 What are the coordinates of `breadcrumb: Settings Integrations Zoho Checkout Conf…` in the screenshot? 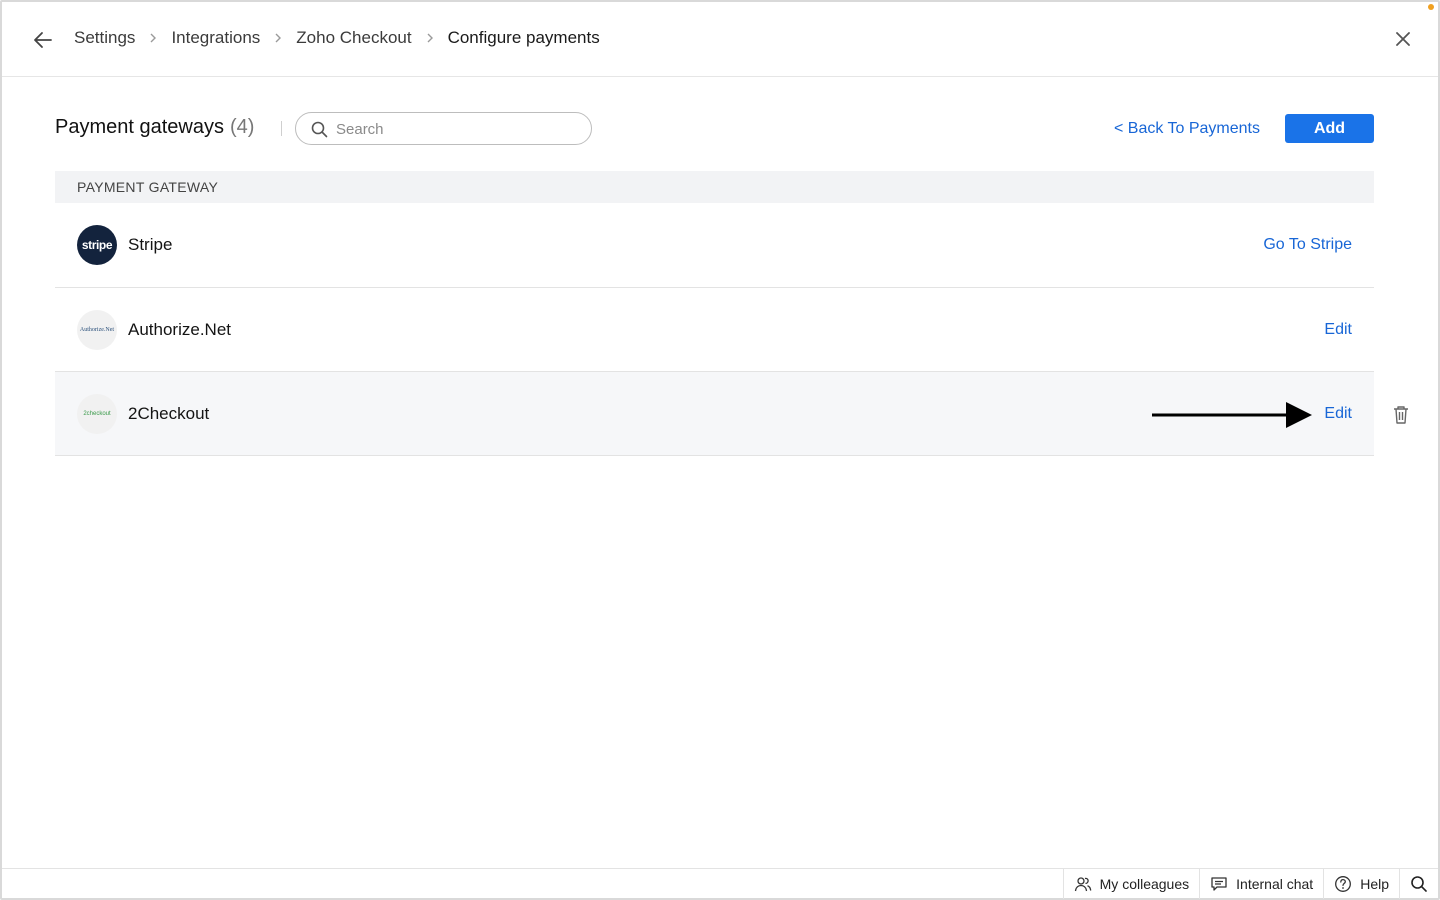 It's located at (337, 38).